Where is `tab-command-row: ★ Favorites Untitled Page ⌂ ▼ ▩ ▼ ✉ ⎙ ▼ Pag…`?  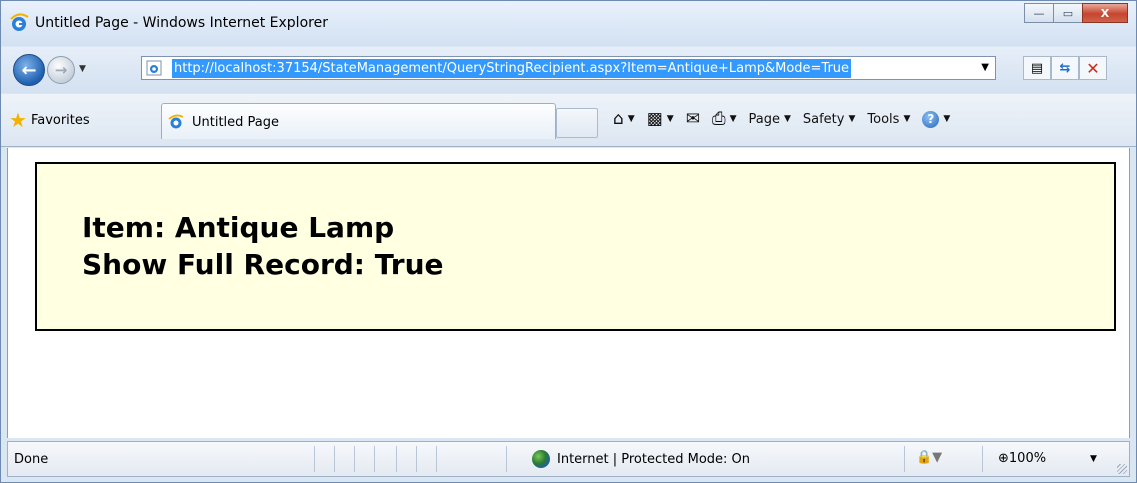 tab-command-row: ★ Favorites Untitled Page ⌂ ▼ ▩ ▼ ✉ ⎙ ▼ Pag… is located at coordinates (568, 120).